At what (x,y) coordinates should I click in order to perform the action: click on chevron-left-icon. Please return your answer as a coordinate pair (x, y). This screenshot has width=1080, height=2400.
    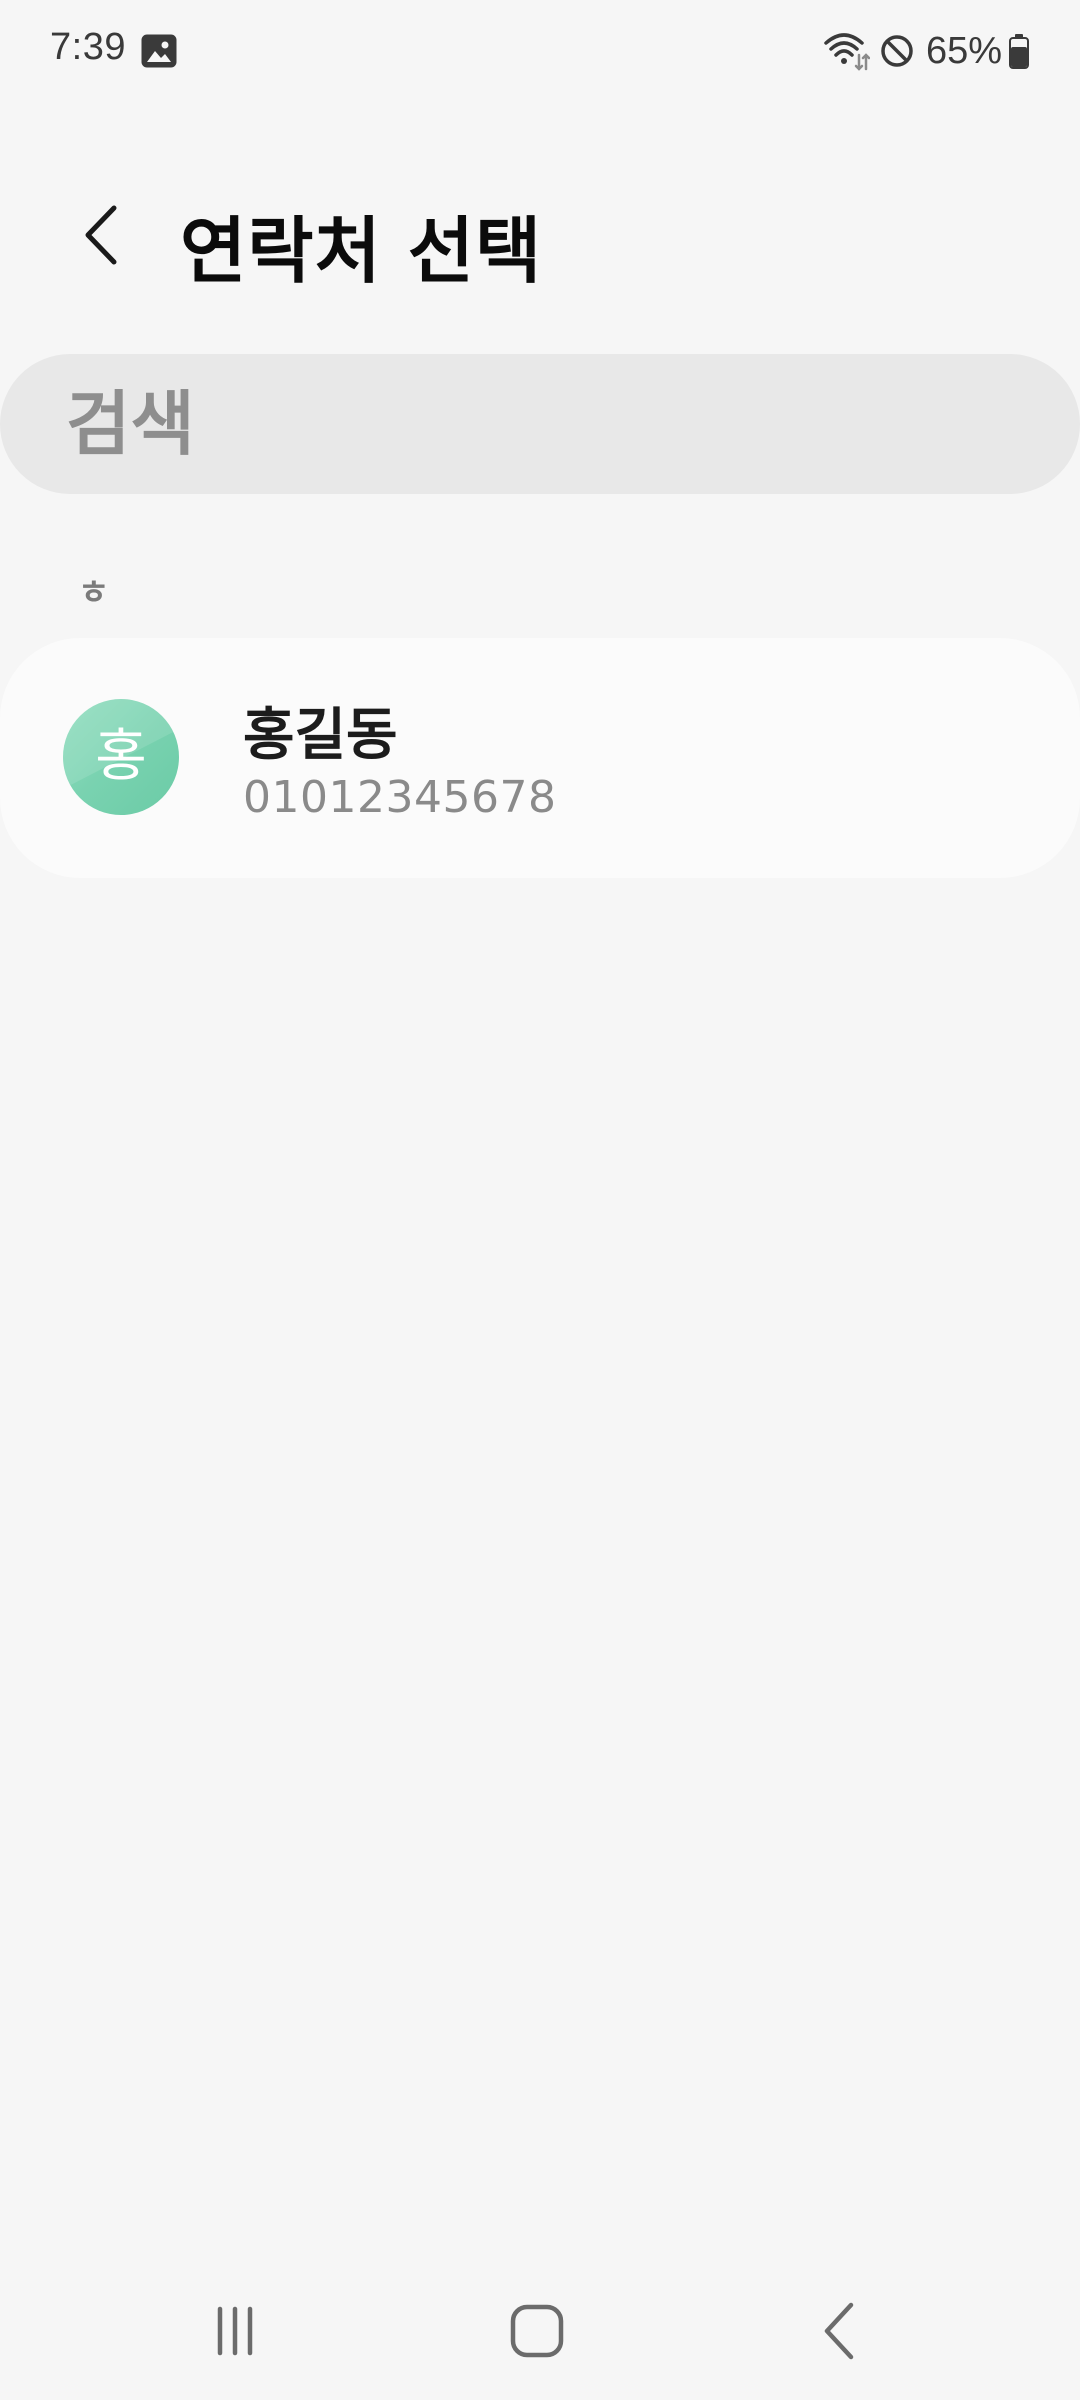
    Looking at the image, I should click on (101, 235).